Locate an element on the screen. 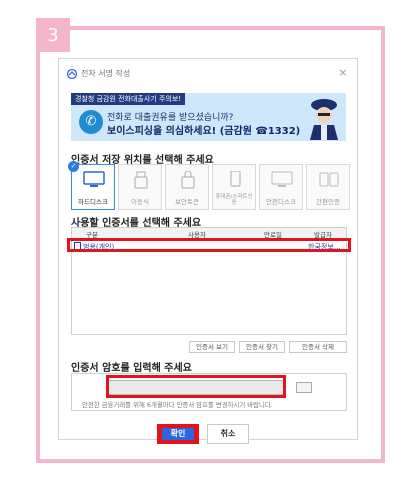  storage-label: 하드디스크 is located at coordinates (93, 202).